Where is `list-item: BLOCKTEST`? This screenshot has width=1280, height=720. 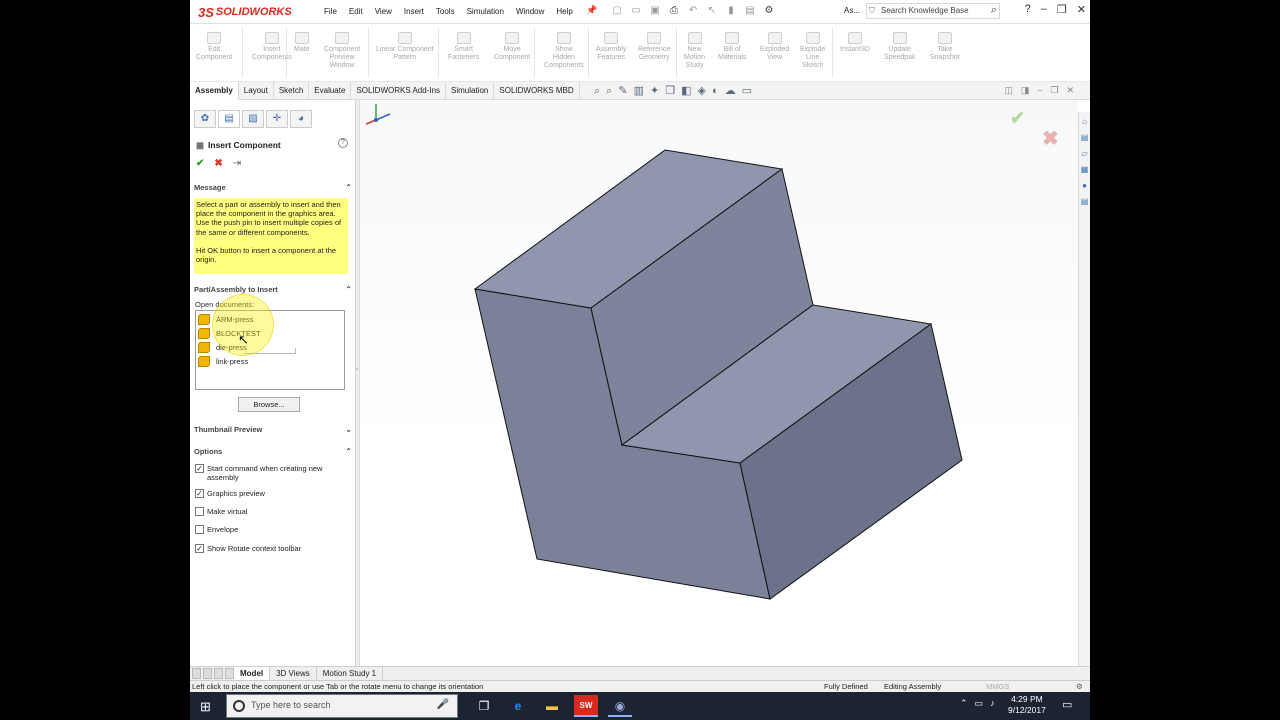
list-item: BLOCKTEST is located at coordinates (229, 333).